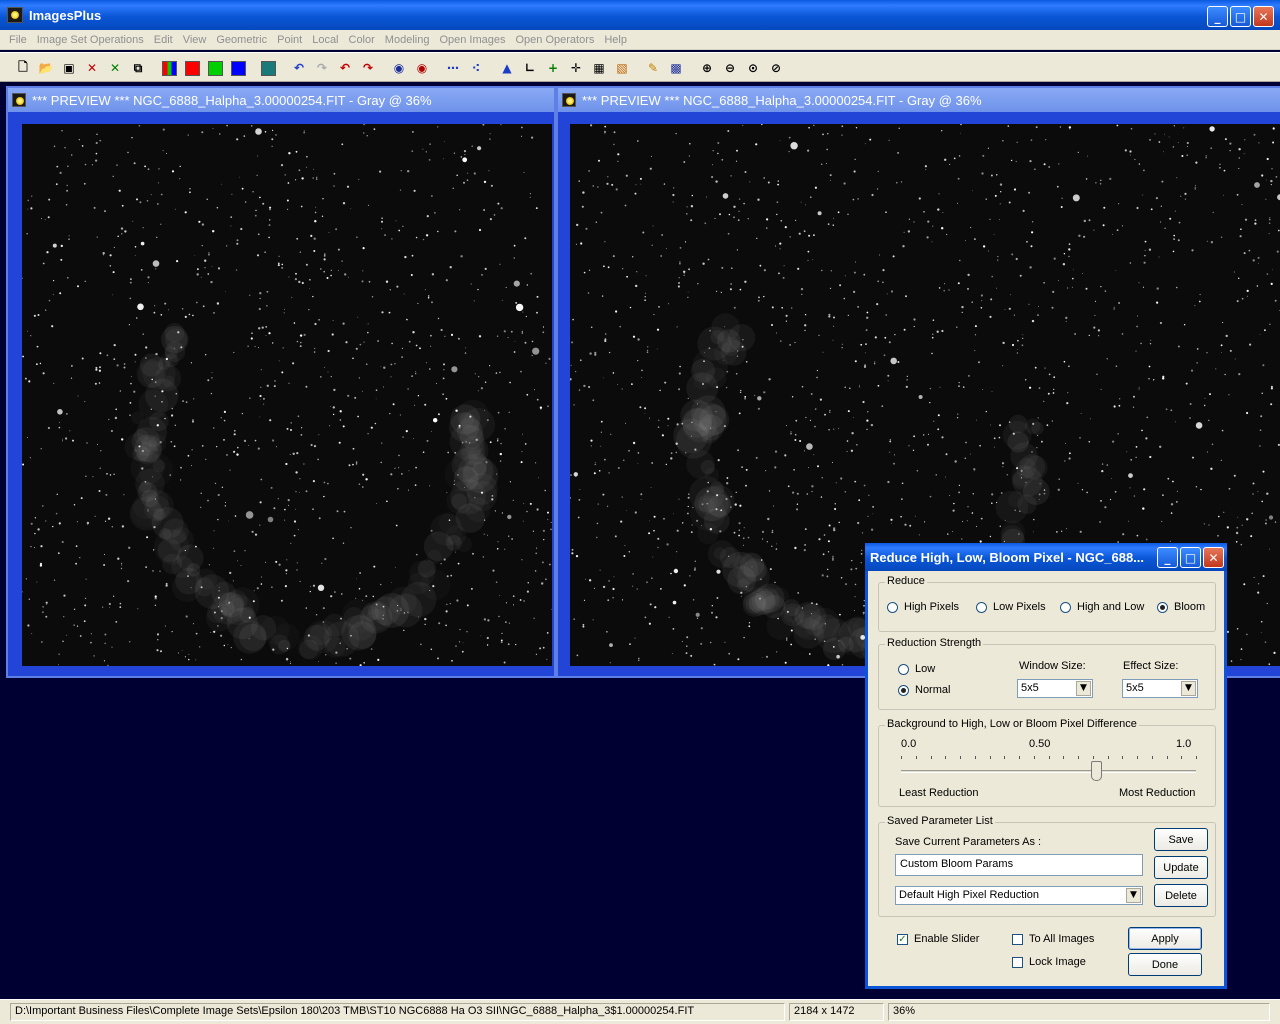  I want to click on menu-modeling: Modeling, so click(407, 40).